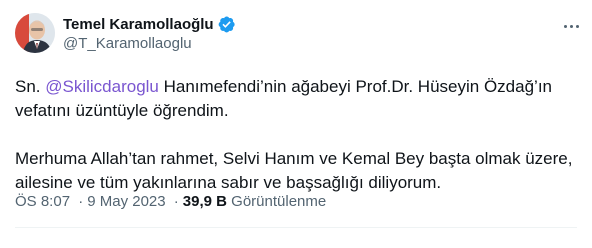  I want to click on tweet-date: 9 May 2023, so click(126, 201).